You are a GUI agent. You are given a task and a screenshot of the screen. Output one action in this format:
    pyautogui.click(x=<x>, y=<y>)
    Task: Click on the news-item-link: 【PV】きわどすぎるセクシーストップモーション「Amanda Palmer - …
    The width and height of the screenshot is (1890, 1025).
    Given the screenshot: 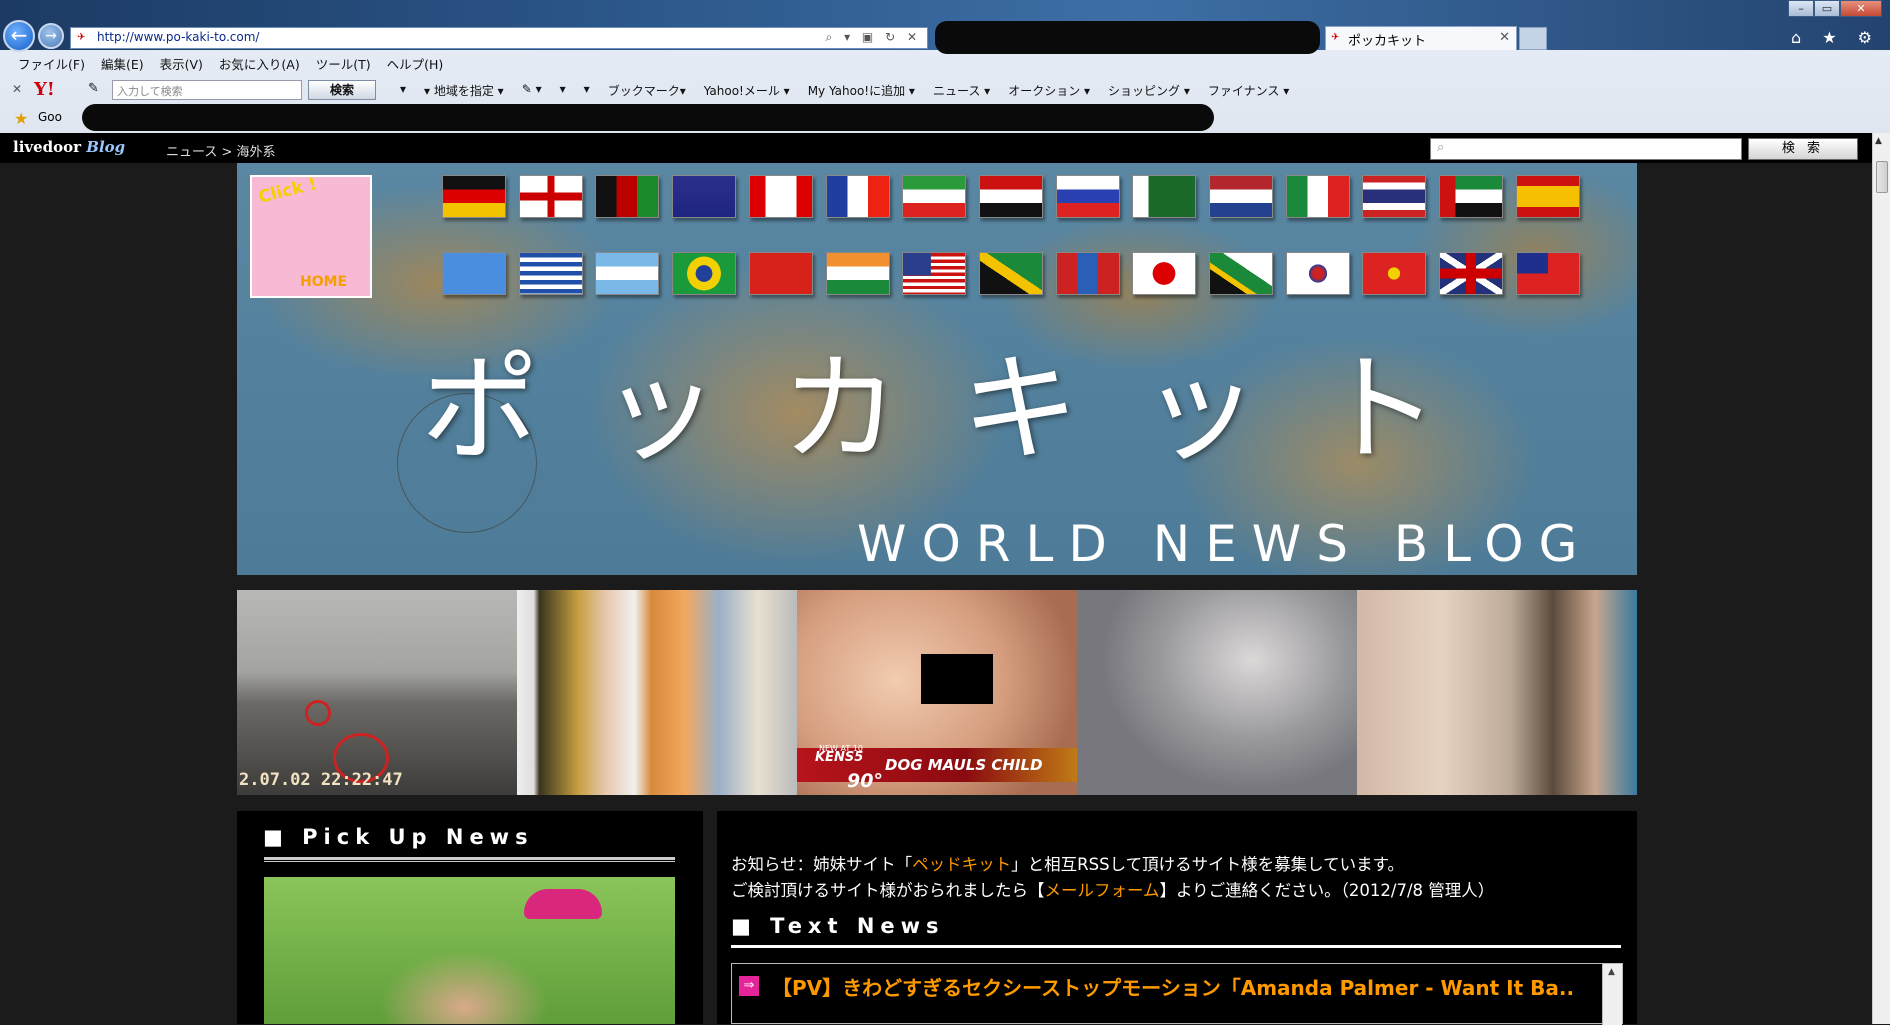 What is the action you would take?
    pyautogui.click(x=1173, y=986)
    